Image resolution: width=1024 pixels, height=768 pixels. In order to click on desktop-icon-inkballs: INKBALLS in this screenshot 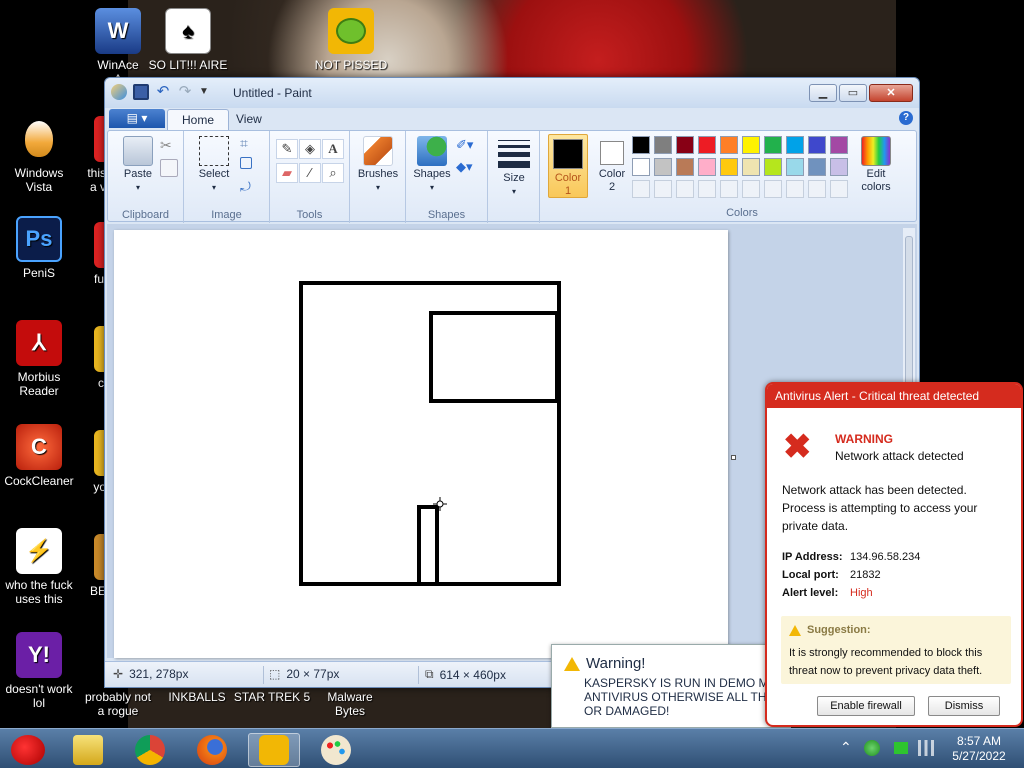, I will do `click(197, 697)`.